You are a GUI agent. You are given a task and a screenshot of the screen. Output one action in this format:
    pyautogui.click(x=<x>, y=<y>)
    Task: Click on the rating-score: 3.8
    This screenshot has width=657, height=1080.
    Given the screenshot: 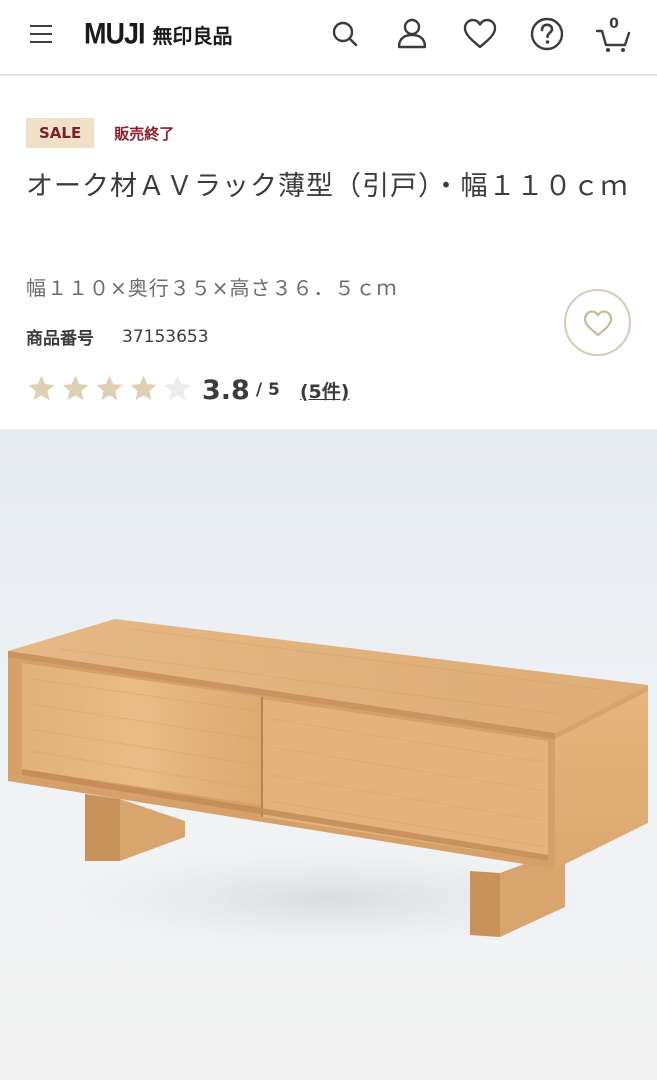 What is the action you would take?
    pyautogui.click(x=226, y=390)
    